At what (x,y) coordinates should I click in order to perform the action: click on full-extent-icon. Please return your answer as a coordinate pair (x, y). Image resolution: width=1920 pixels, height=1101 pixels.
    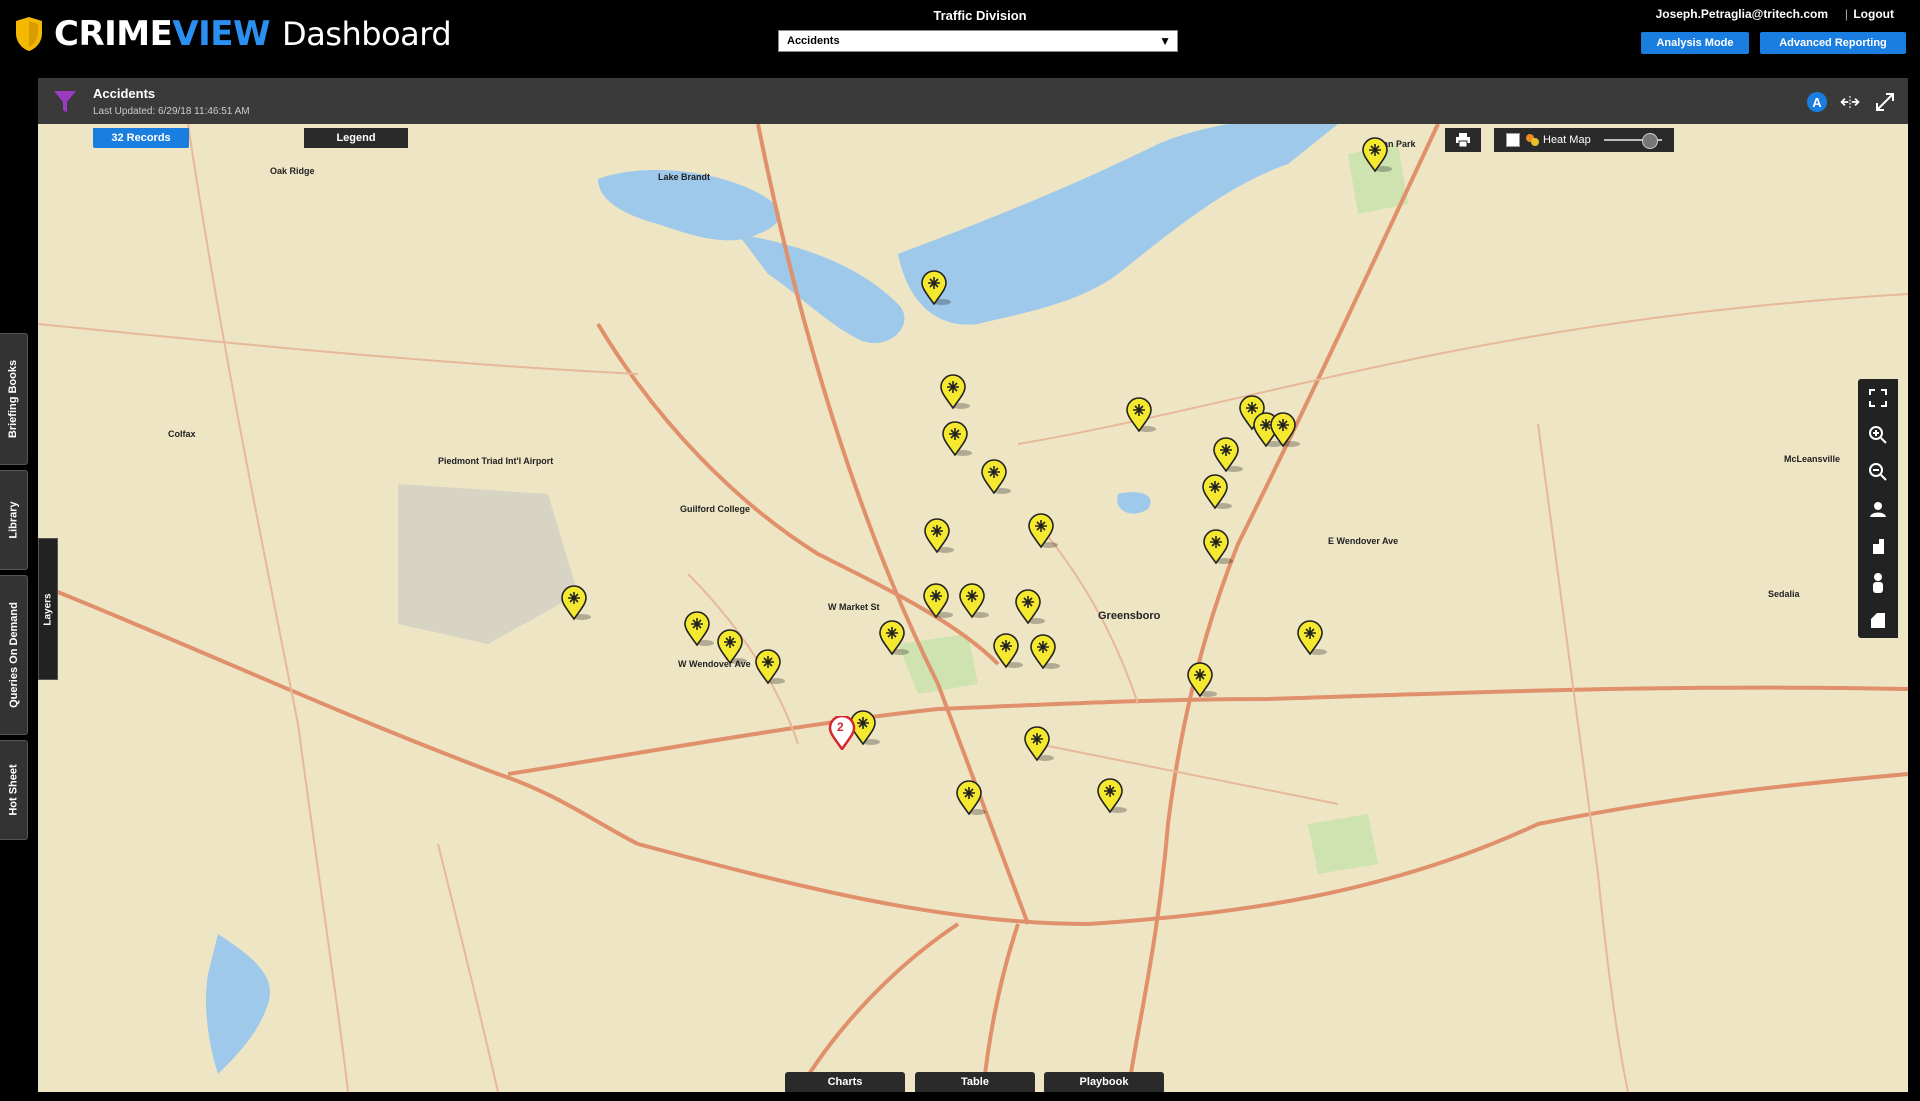
    Looking at the image, I should click on (1878, 397).